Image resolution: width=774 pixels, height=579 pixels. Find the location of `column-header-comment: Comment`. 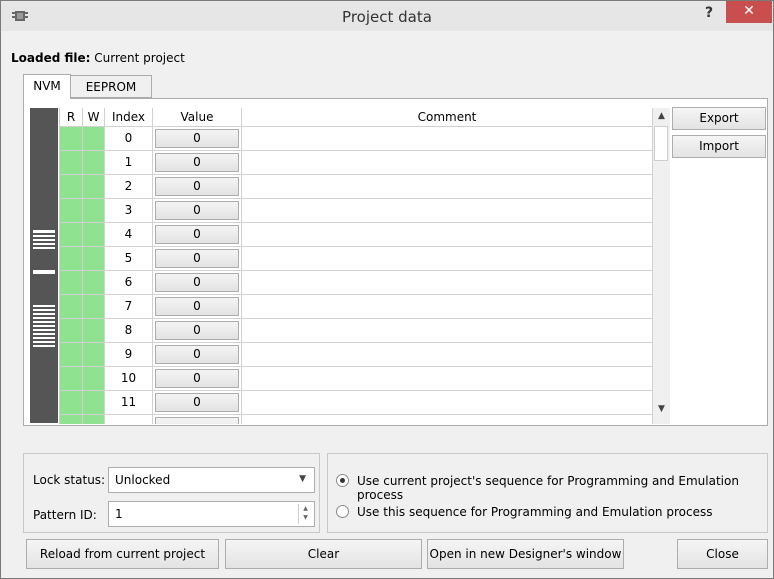

column-header-comment: Comment is located at coordinates (447, 117).